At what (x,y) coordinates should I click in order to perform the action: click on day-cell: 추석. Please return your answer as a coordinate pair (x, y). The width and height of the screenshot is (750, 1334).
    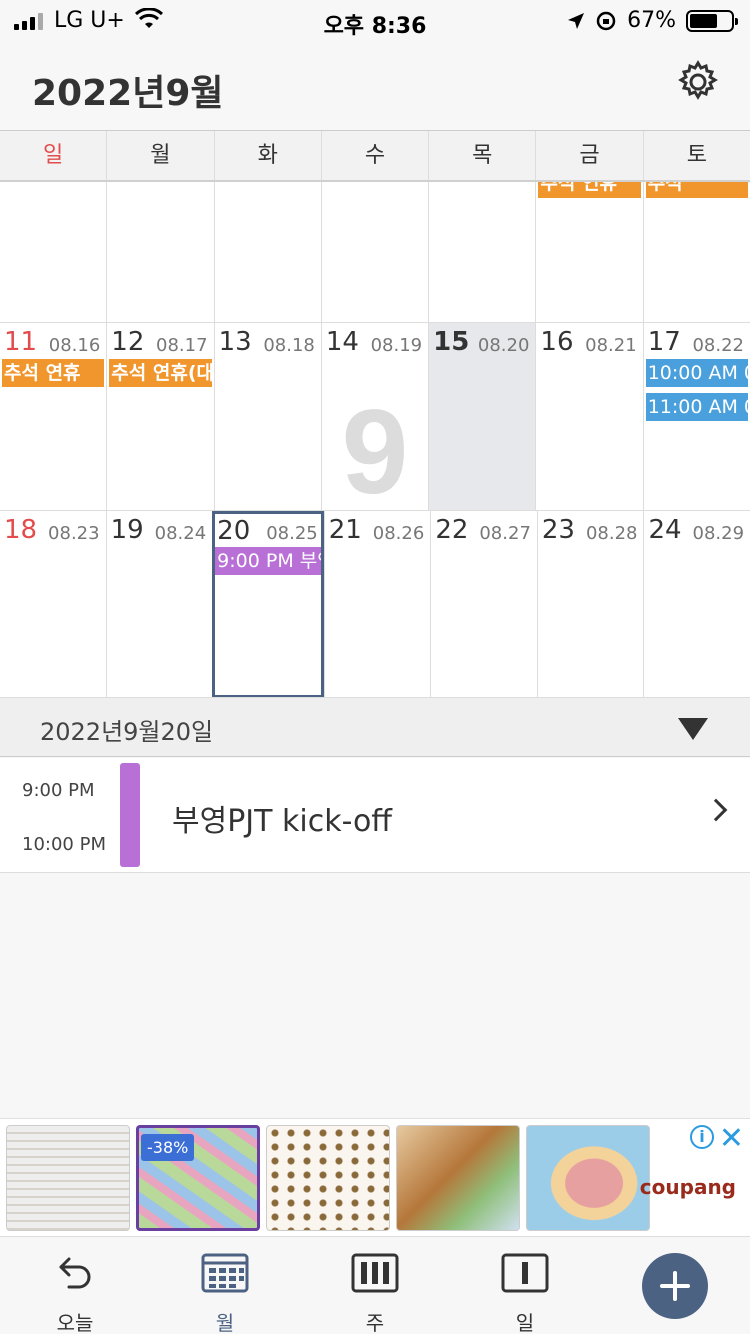
    Looking at the image, I should click on (696, 252).